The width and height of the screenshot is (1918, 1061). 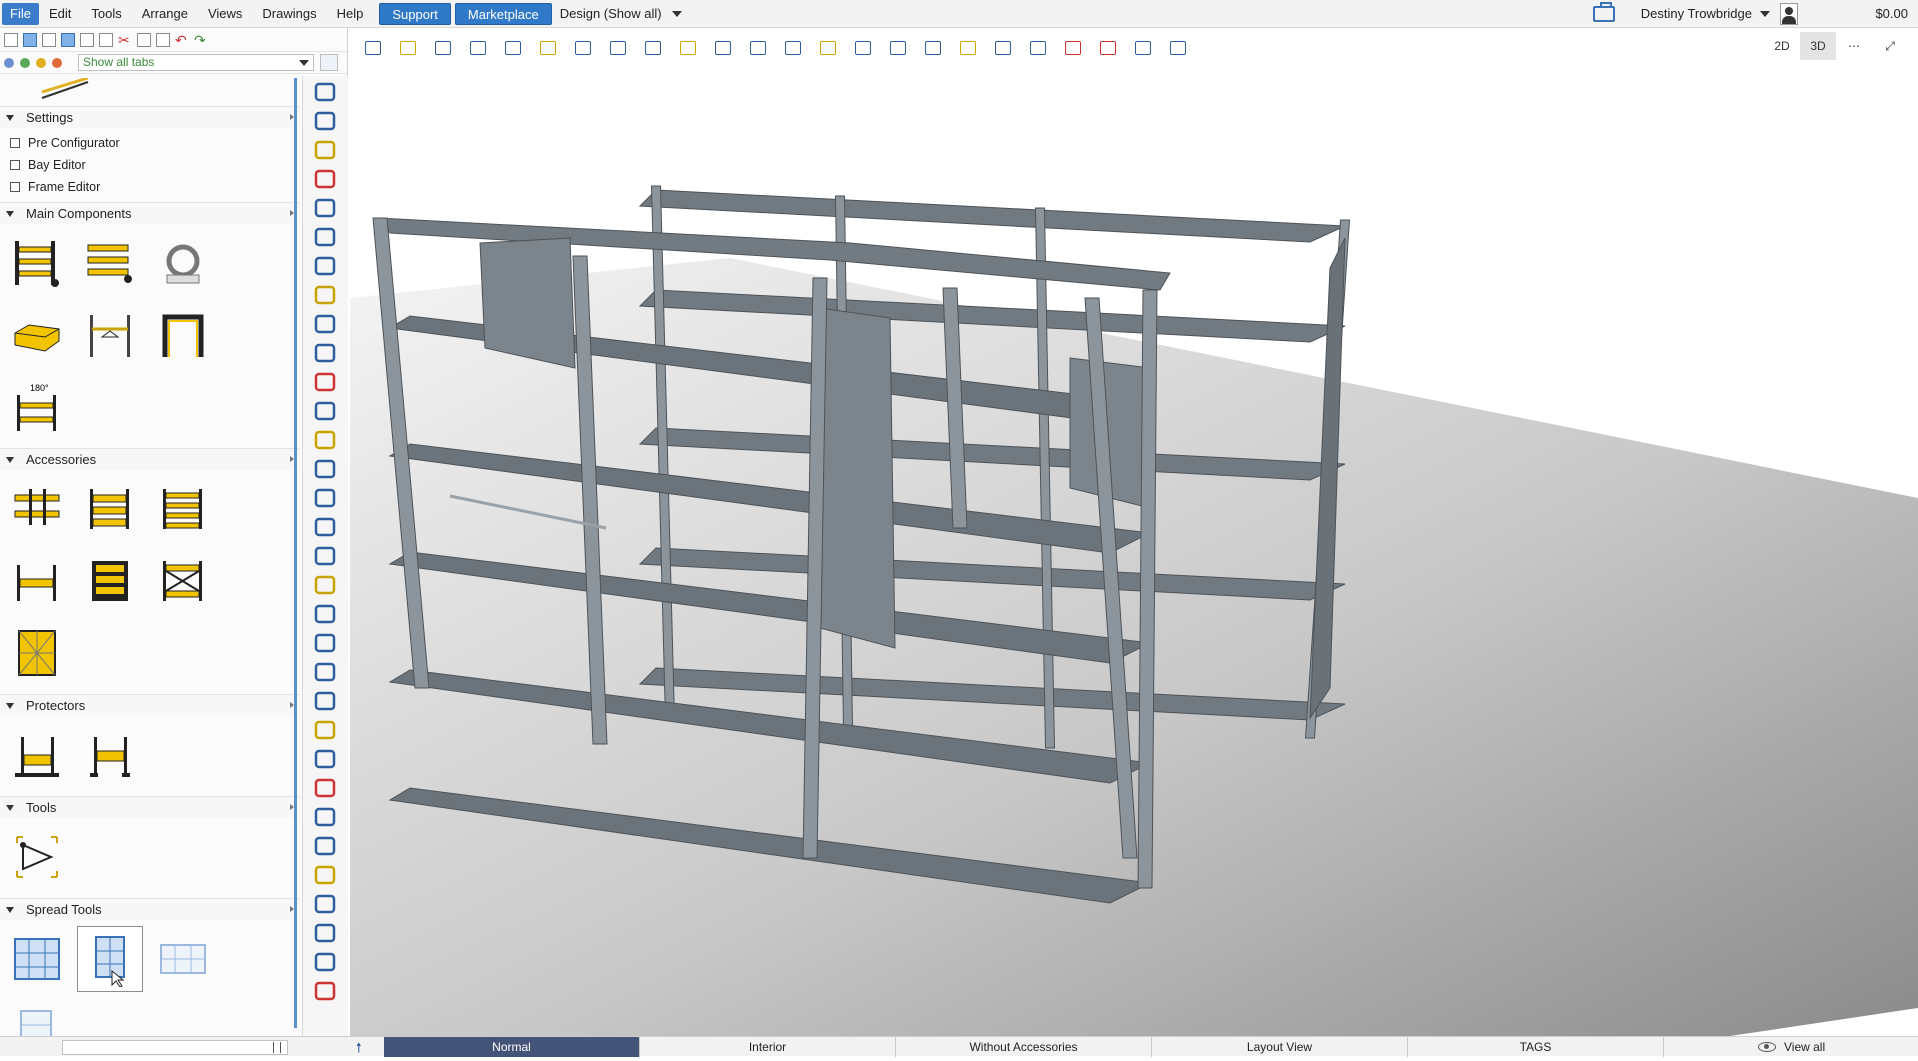 What do you see at coordinates (201, 40) in the screenshot?
I see `redo-icon: ↷` at bounding box center [201, 40].